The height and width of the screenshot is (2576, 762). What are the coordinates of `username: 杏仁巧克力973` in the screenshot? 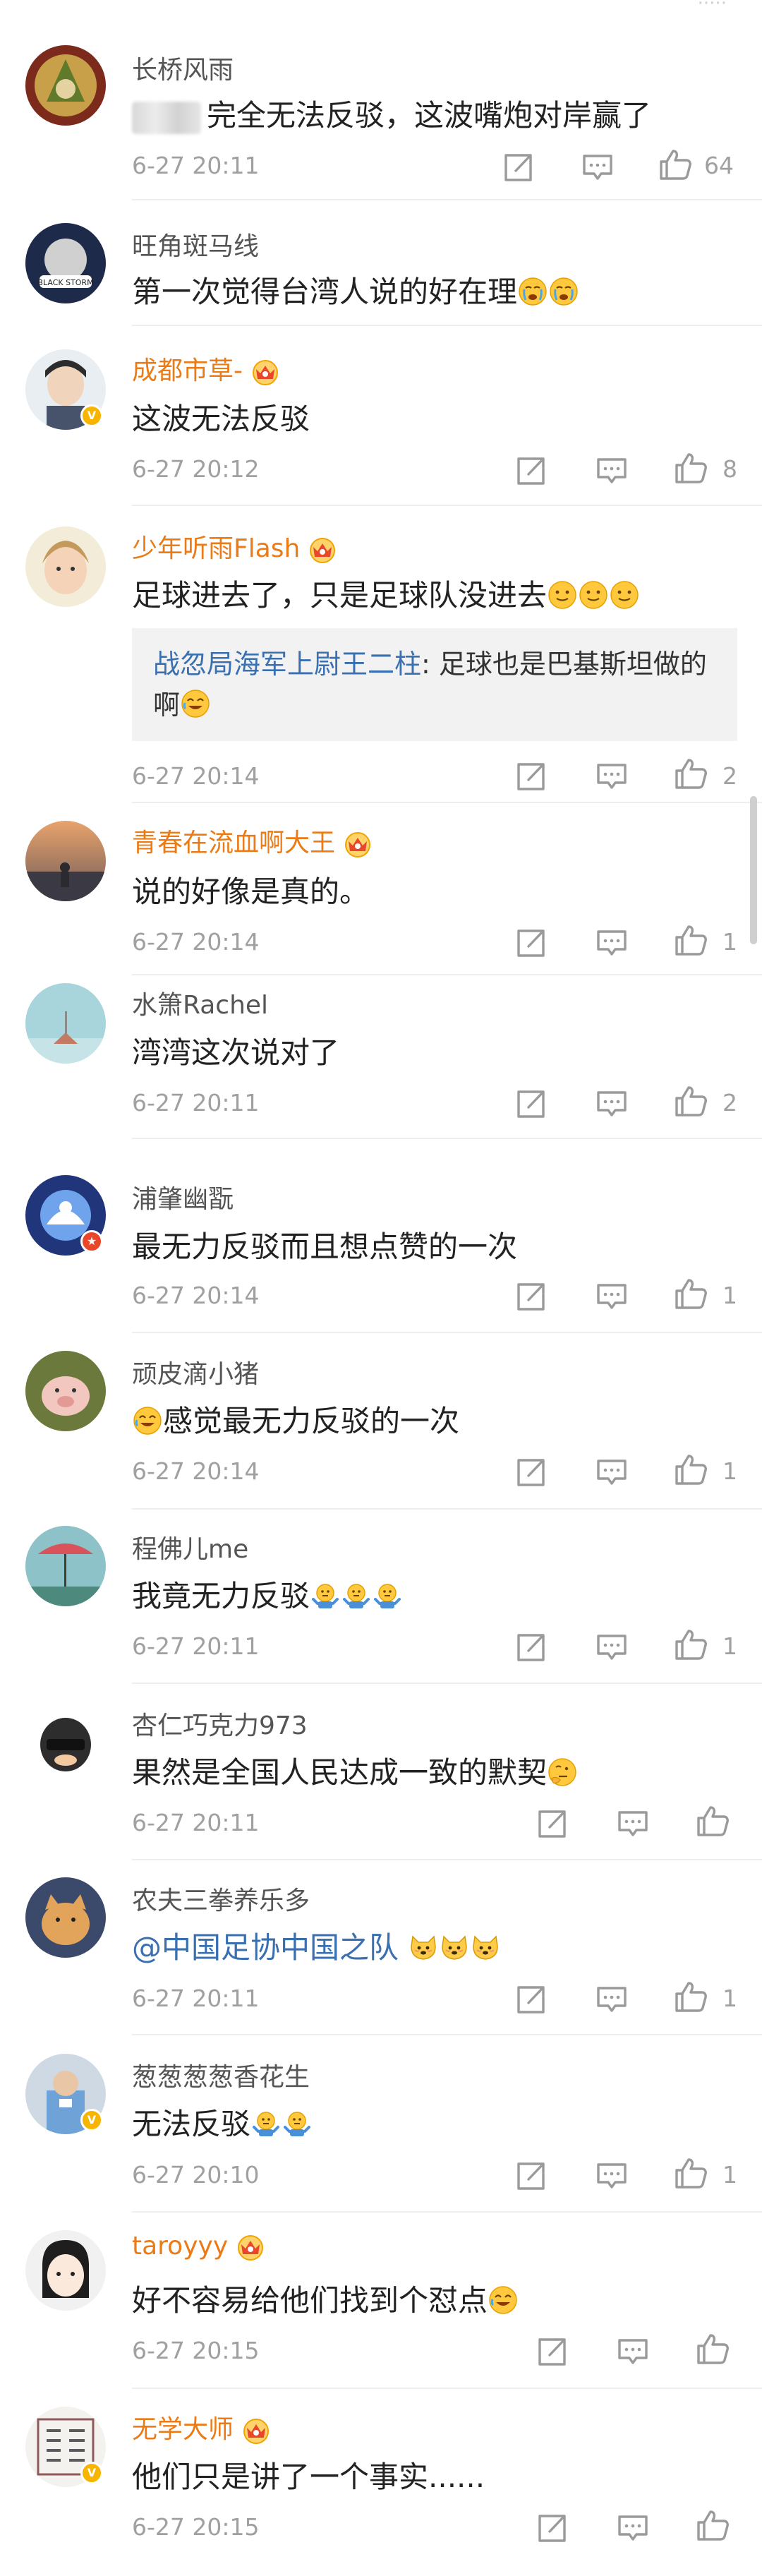 It's located at (220, 1723).